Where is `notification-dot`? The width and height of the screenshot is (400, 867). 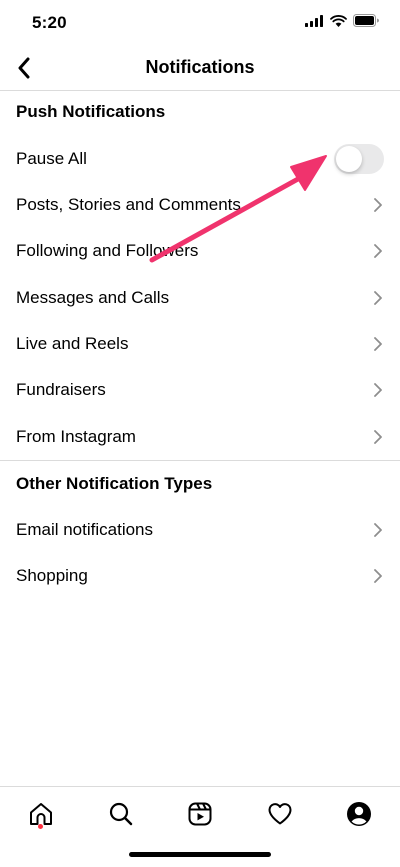
notification-dot is located at coordinates (40, 826).